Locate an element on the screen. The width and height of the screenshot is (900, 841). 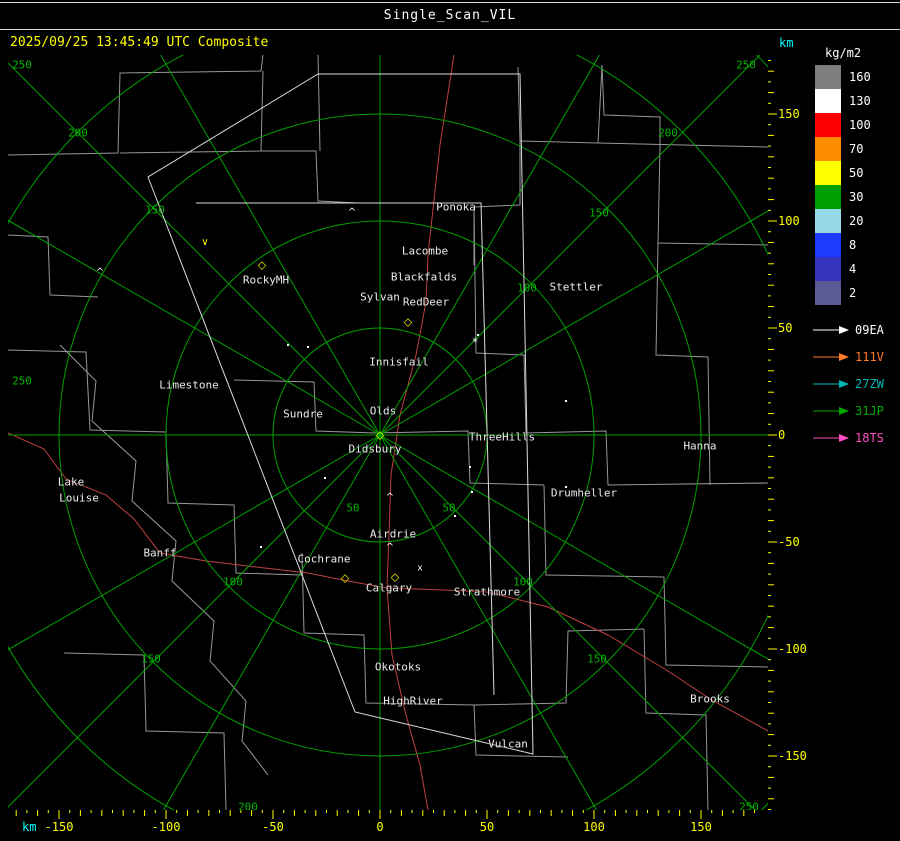
x-axis-label: 0 is located at coordinates (380, 827).